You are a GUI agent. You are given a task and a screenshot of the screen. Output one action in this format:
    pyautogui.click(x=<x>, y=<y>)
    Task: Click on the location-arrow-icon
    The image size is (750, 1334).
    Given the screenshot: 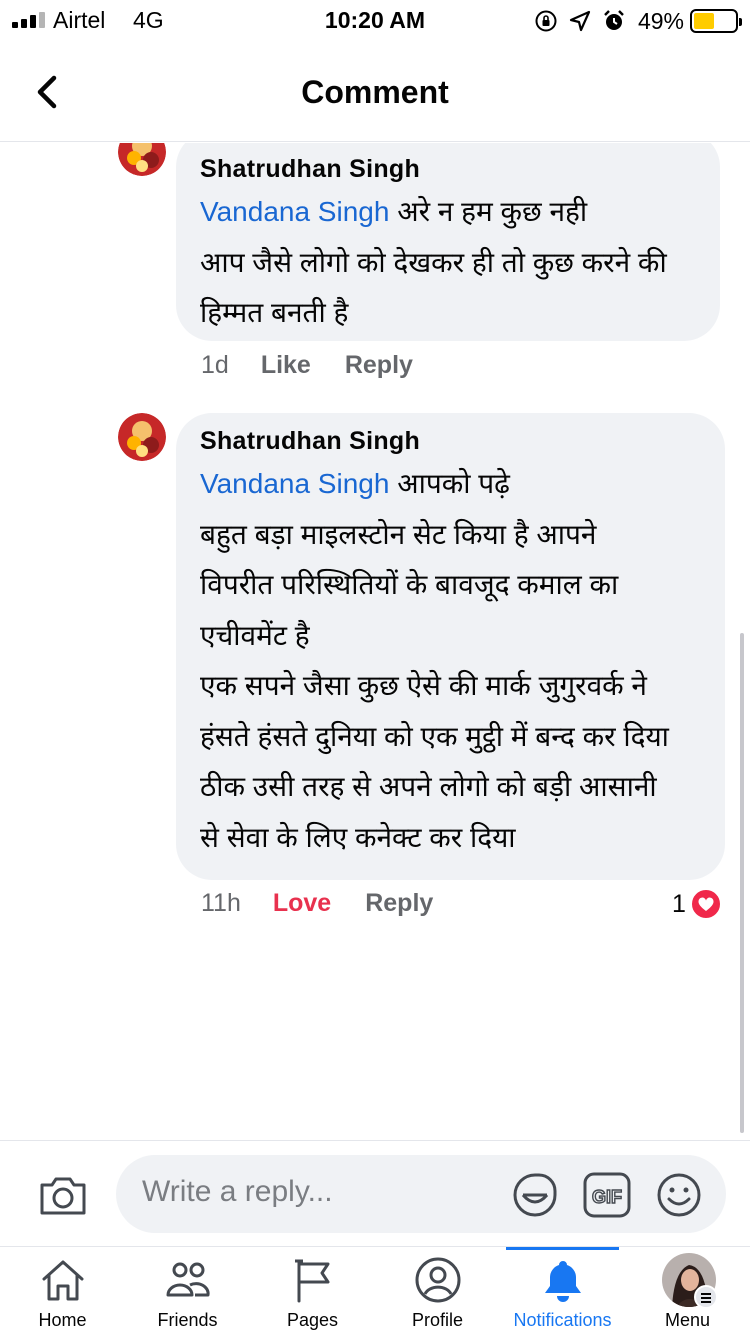 What is the action you would take?
    pyautogui.click(x=580, y=21)
    